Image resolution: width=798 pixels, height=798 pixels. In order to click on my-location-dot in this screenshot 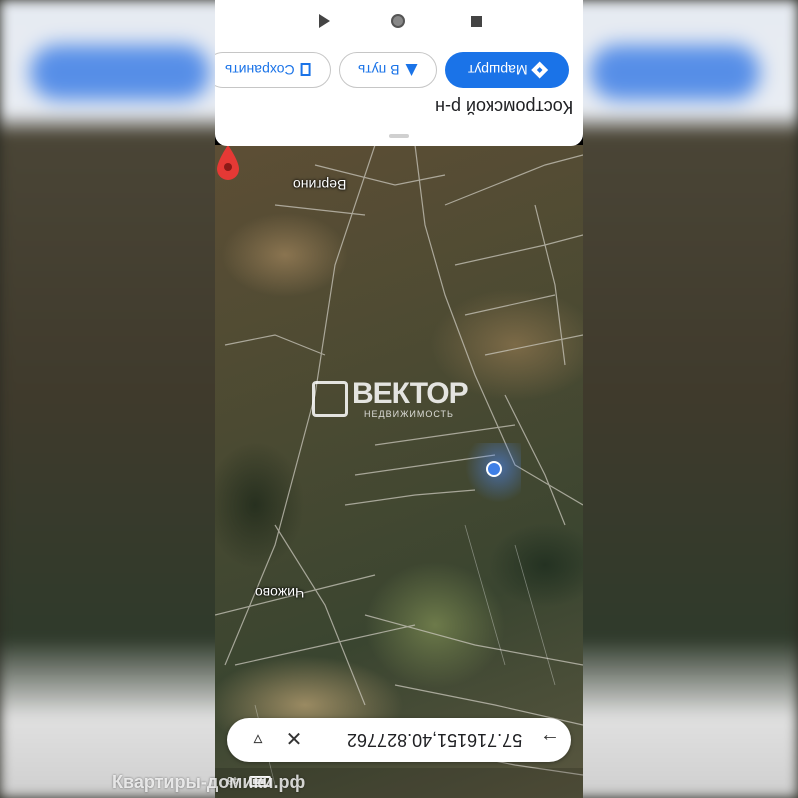, I will do `click(494, 469)`.